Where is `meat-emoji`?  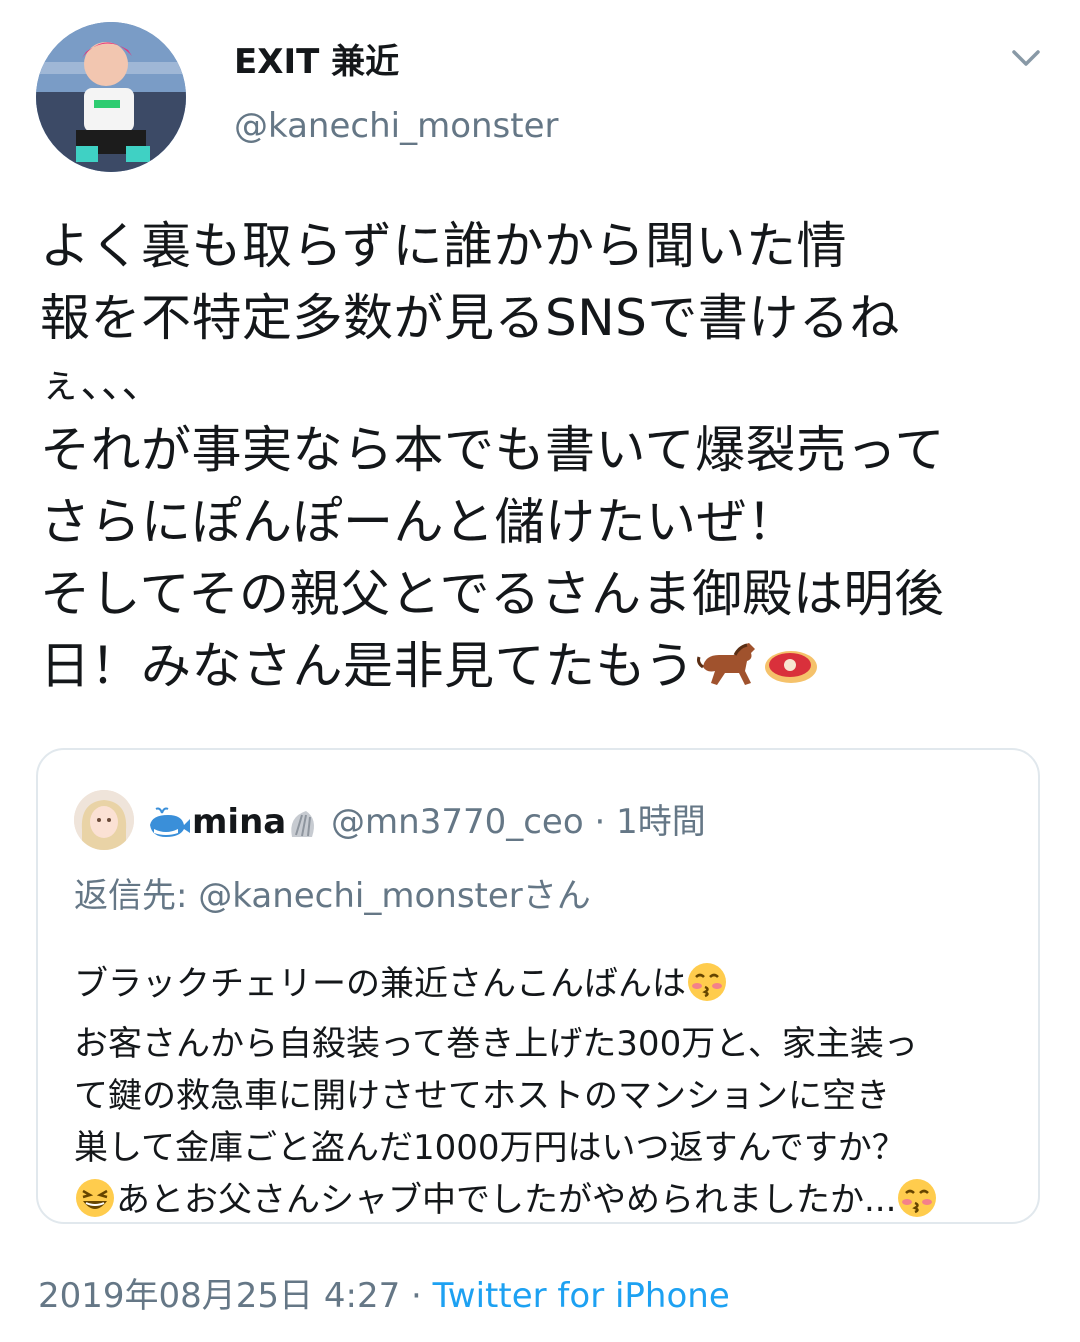 meat-emoji is located at coordinates (791, 673).